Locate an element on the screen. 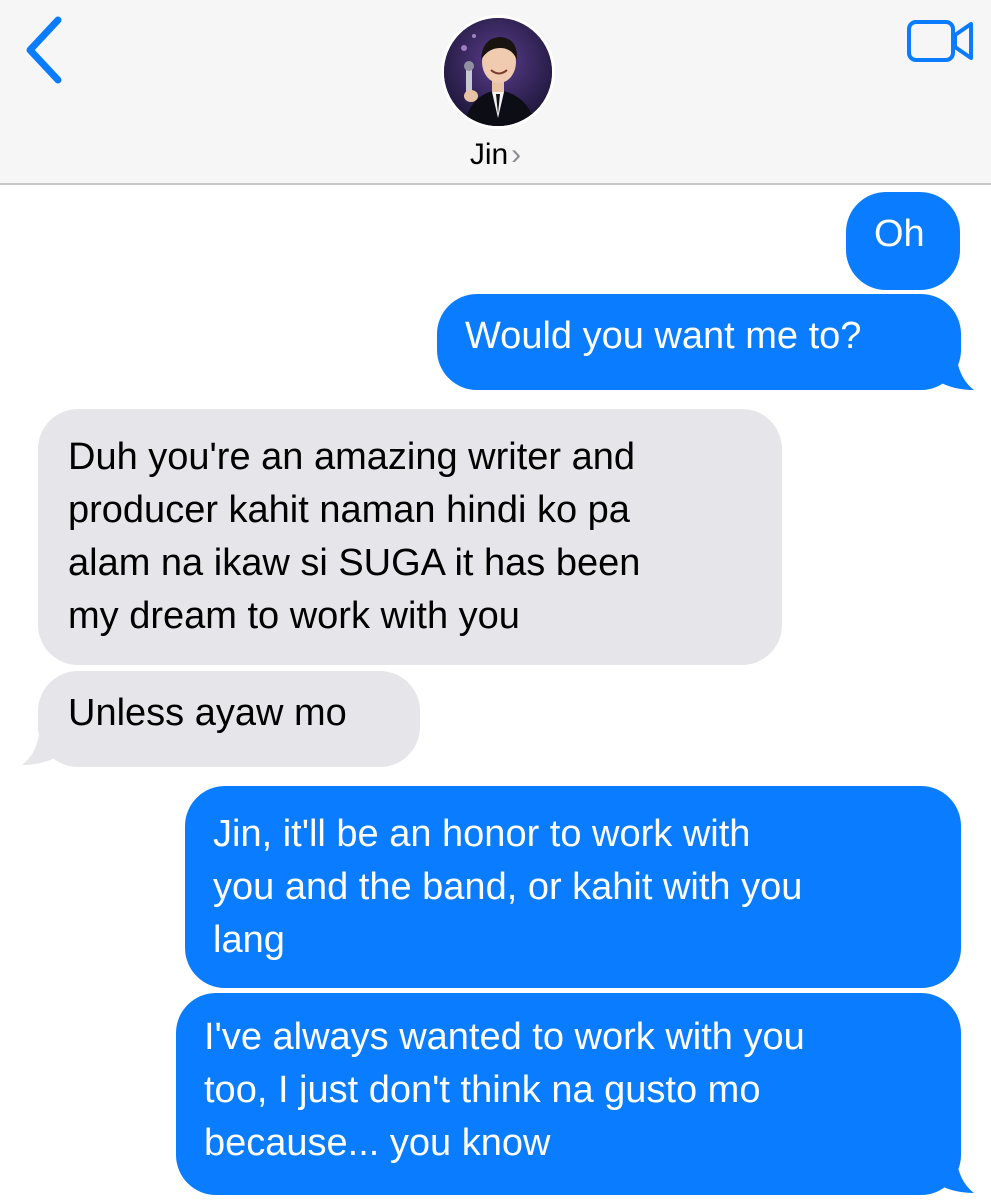 This screenshot has width=991, height=1200. contact-name: Jin is located at coordinates (489, 154).